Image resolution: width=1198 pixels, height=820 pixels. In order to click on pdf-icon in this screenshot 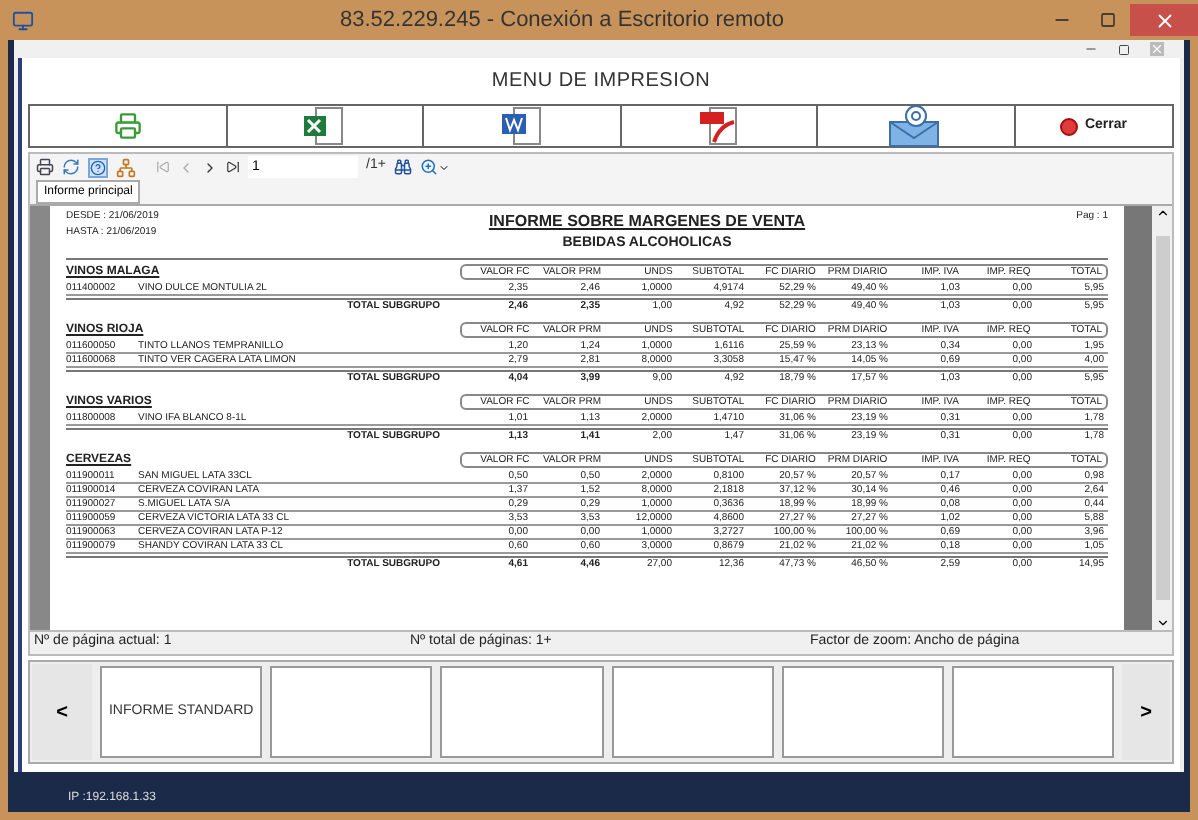, I will do `click(719, 126)`.